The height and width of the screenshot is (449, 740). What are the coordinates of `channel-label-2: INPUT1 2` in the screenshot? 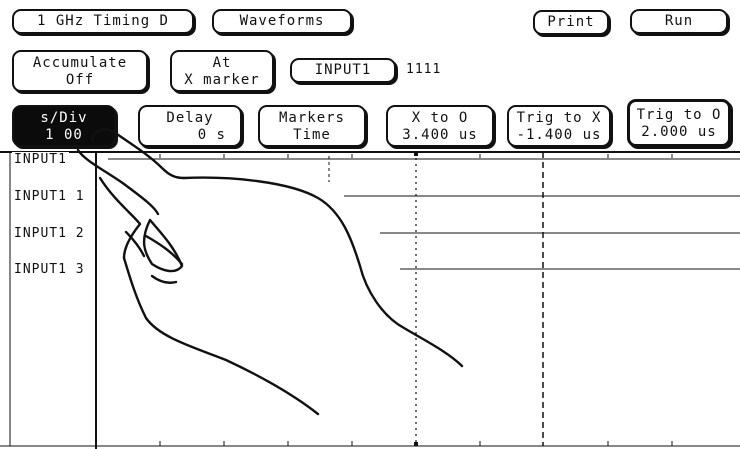 It's located at (49, 233).